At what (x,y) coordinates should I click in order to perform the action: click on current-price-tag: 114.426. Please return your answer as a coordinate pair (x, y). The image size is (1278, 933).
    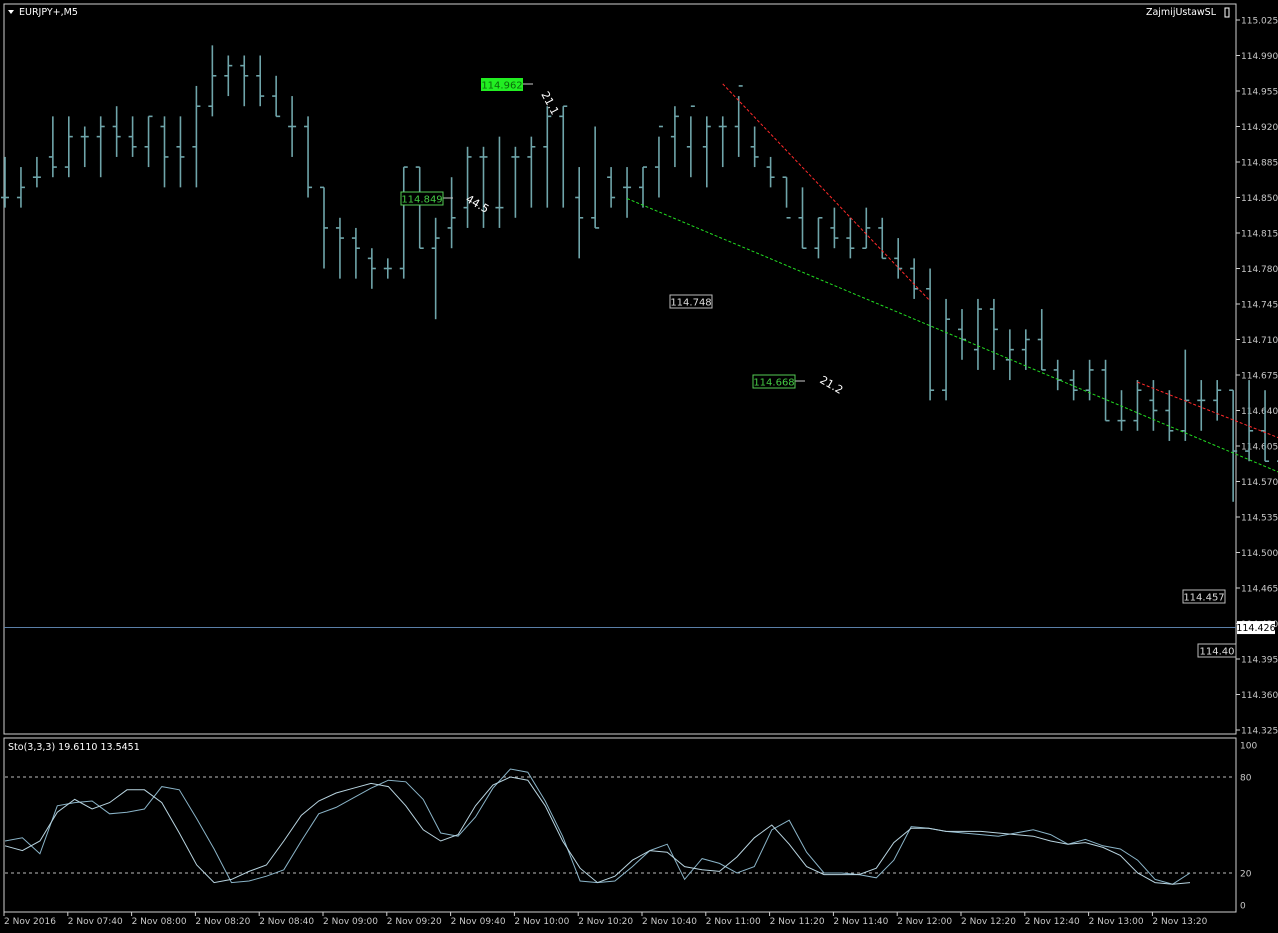
    Looking at the image, I should click on (1256, 628).